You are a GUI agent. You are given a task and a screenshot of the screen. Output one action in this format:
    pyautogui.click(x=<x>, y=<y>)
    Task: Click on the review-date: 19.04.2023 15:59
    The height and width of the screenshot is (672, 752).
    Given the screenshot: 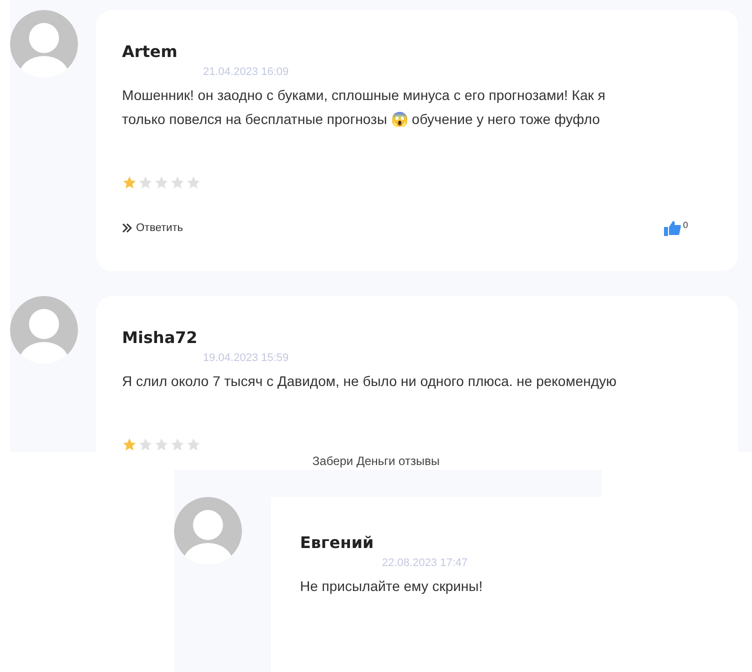 What is the action you would take?
    pyautogui.click(x=246, y=357)
    